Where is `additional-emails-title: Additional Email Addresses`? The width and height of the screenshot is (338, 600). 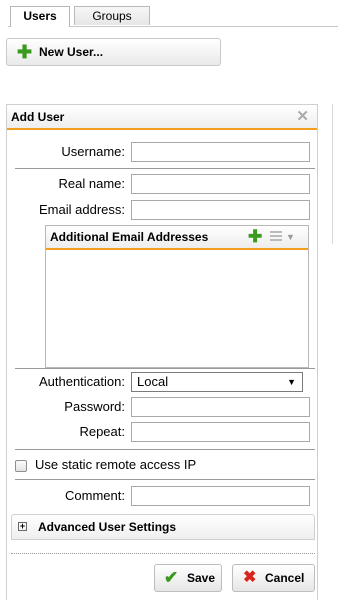
additional-emails-title: Additional Email Addresses is located at coordinates (129, 237).